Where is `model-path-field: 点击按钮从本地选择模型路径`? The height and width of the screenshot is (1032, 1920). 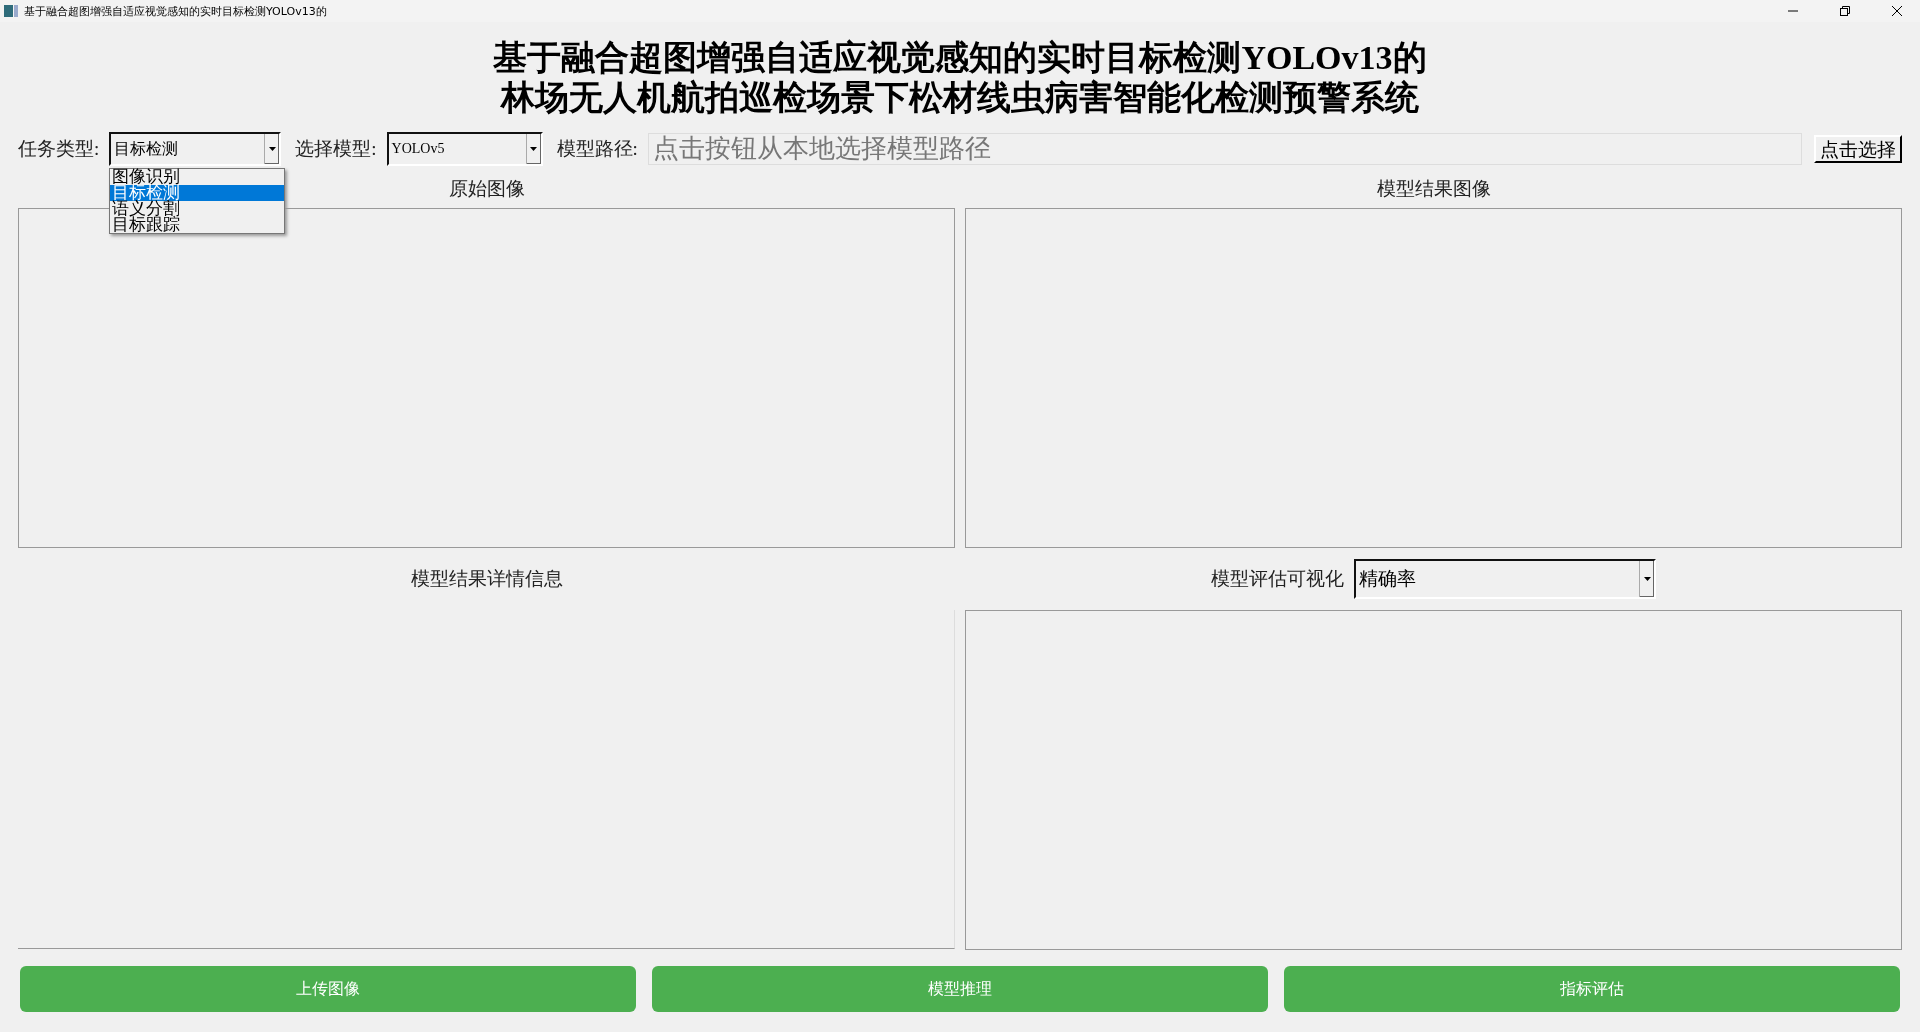
model-path-field: 点击按钮从本地选择模型路径 is located at coordinates (1224, 149).